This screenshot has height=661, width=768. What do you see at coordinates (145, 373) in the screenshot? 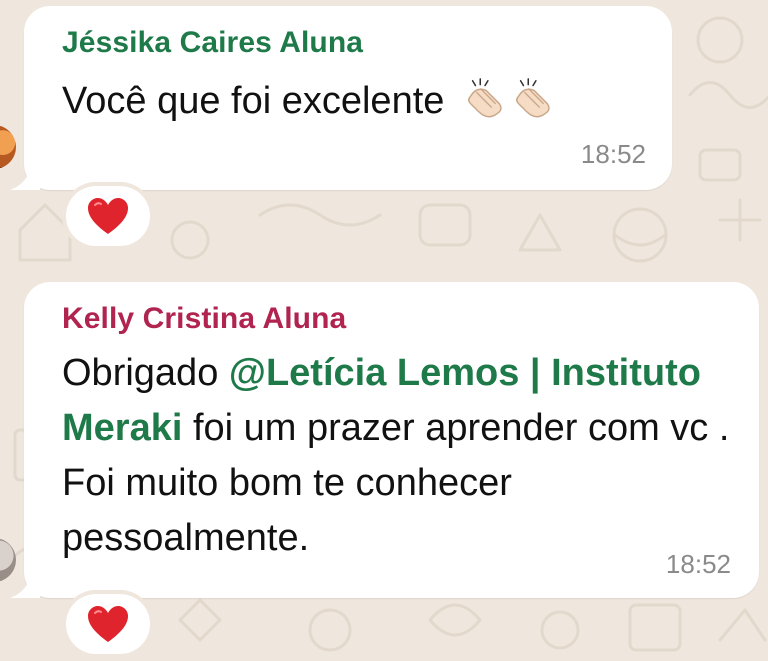
I see `message-text-part: Obrigado` at bounding box center [145, 373].